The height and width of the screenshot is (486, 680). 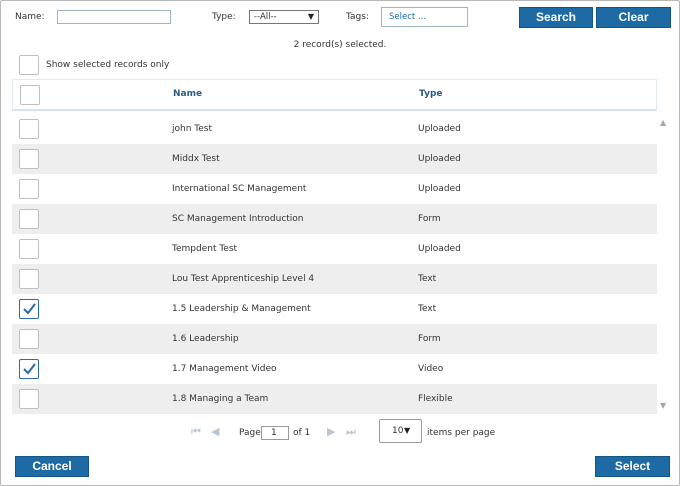 I want to click on name-label: Name:, so click(x=30, y=17).